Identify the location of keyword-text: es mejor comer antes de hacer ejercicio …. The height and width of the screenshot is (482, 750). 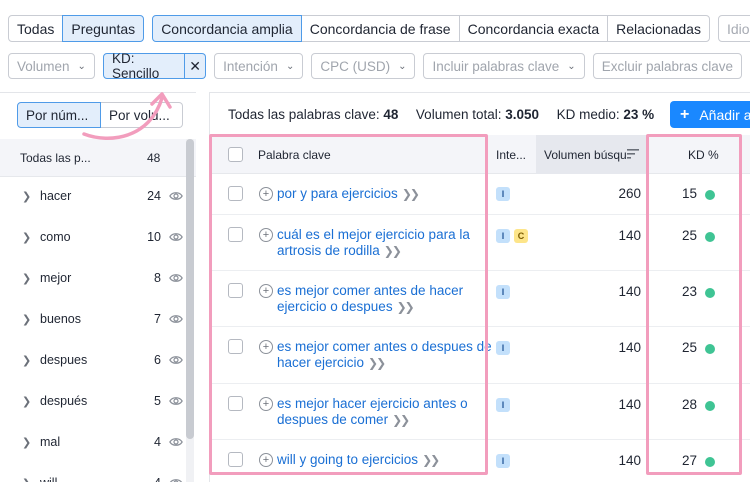
(370, 298).